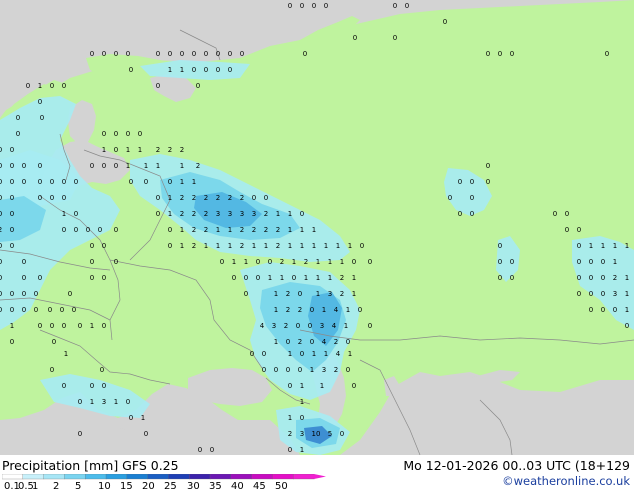 This screenshot has height=490, width=634. What do you see at coordinates (320, 476) in the screenshot?
I see `colorbar-arrow` at bounding box center [320, 476].